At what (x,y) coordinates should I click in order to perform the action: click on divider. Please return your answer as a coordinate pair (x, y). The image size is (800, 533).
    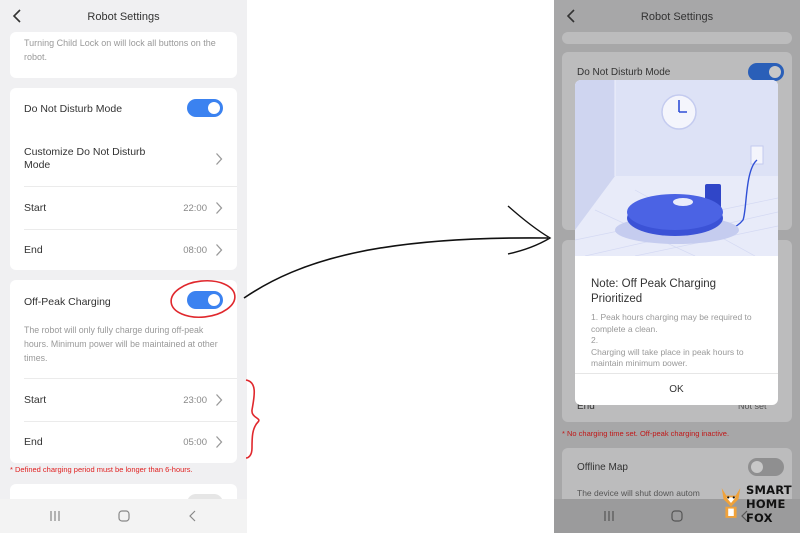
    Looking at the image, I should click on (676, 373).